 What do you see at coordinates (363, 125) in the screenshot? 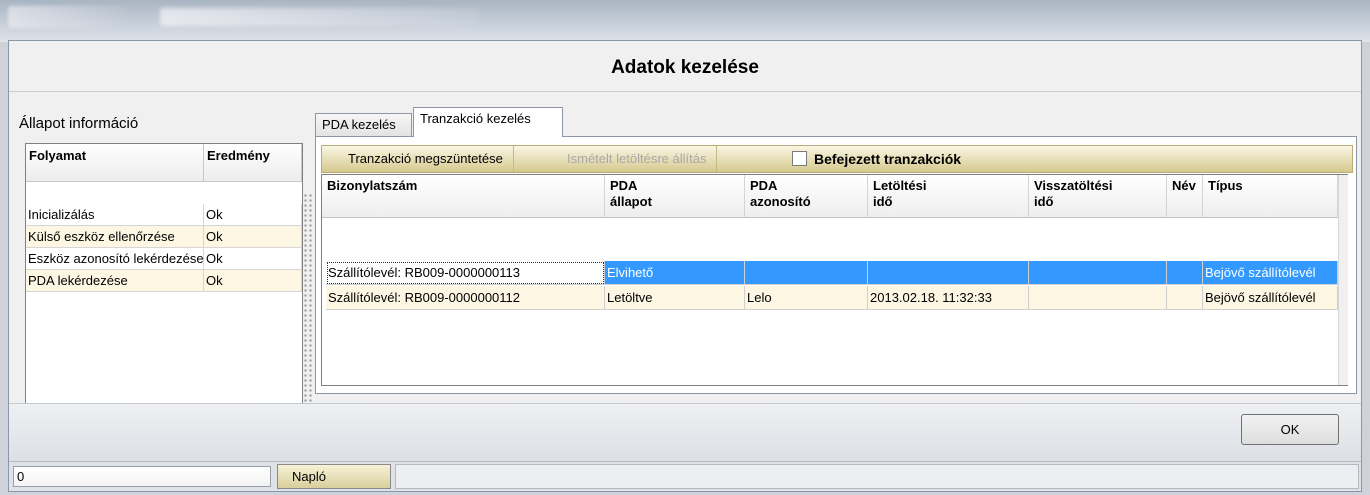
I see `tab-pda-kezeles: PDA kezelés` at bounding box center [363, 125].